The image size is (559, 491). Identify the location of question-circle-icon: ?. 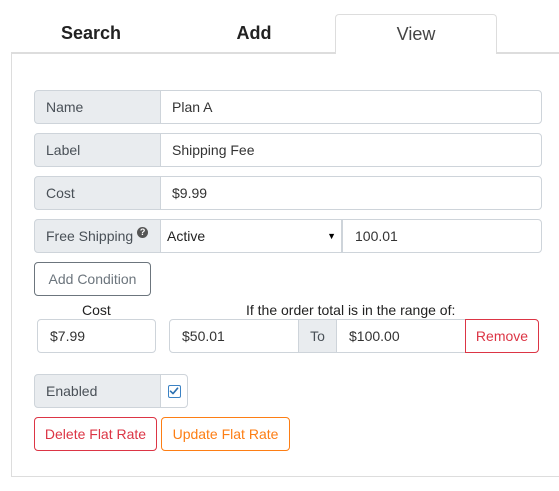
(143, 232).